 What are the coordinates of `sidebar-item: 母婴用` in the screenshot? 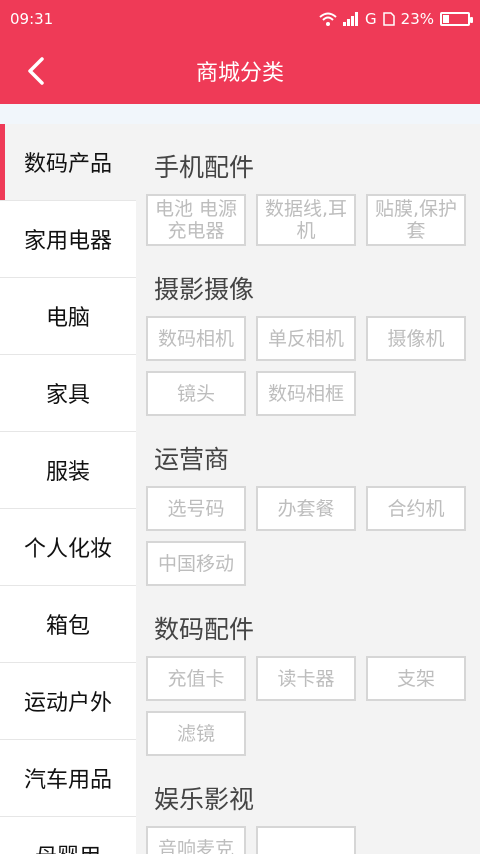 It's located at (68, 835).